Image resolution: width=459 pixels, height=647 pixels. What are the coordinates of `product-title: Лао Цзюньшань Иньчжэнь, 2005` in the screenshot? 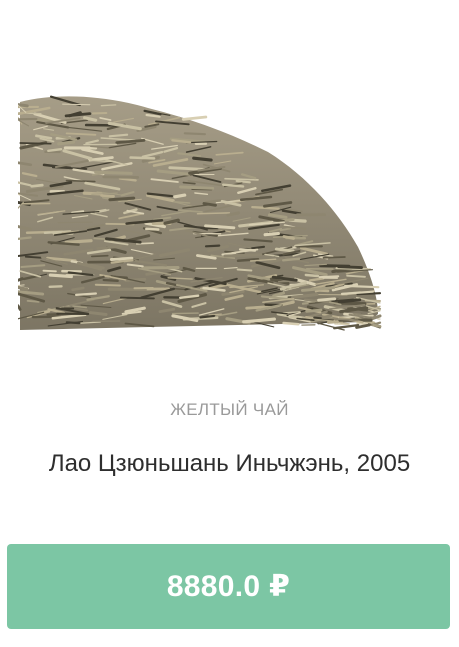 It's located at (229, 464).